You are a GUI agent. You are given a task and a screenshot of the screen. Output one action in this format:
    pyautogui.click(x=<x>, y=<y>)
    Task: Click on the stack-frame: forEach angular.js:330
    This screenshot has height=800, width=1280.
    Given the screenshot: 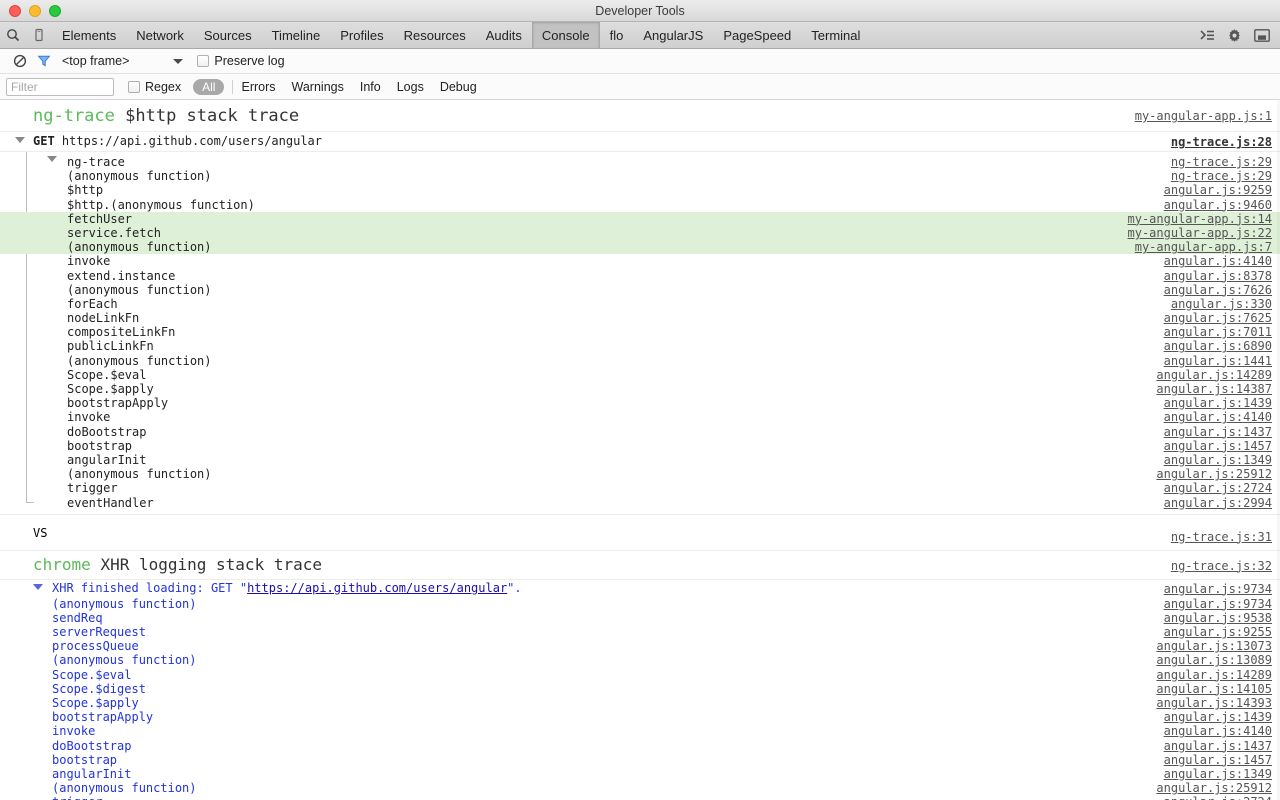 What is the action you would take?
    pyautogui.click(x=640, y=304)
    